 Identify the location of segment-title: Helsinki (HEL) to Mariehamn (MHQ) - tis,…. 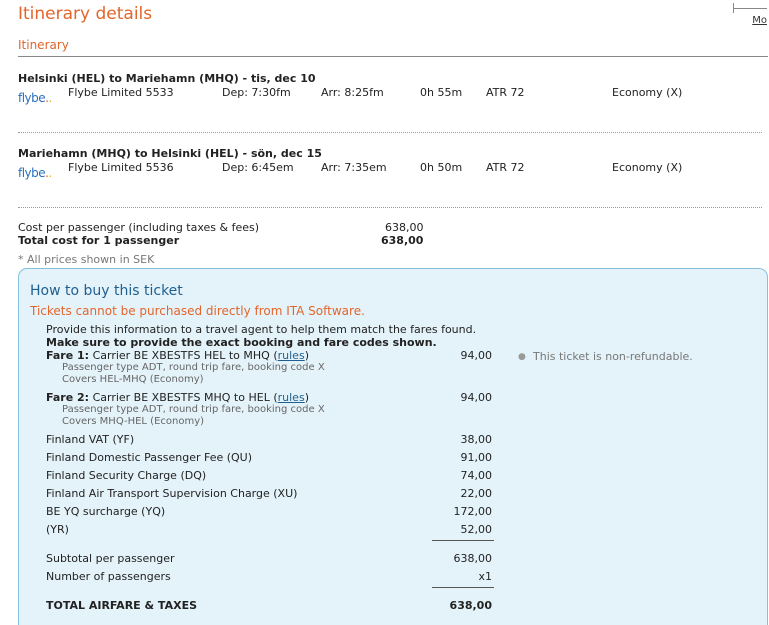
(167, 78).